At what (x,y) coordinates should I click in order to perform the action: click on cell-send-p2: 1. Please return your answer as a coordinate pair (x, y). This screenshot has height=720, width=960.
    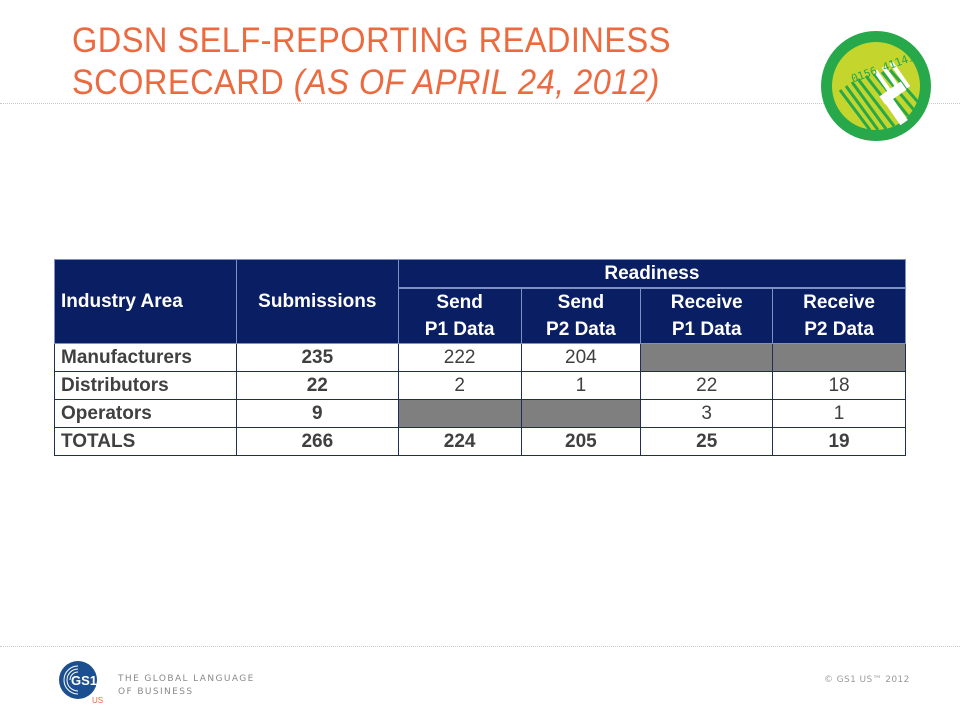
    Looking at the image, I should click on (581, 385).